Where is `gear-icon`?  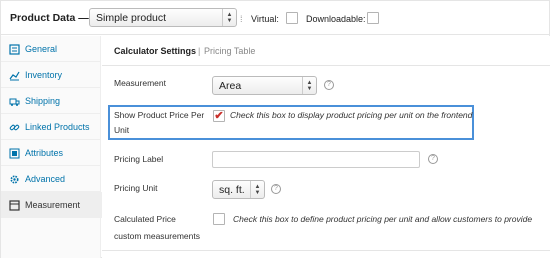
gear-icon is located at coordinates (14, 179).